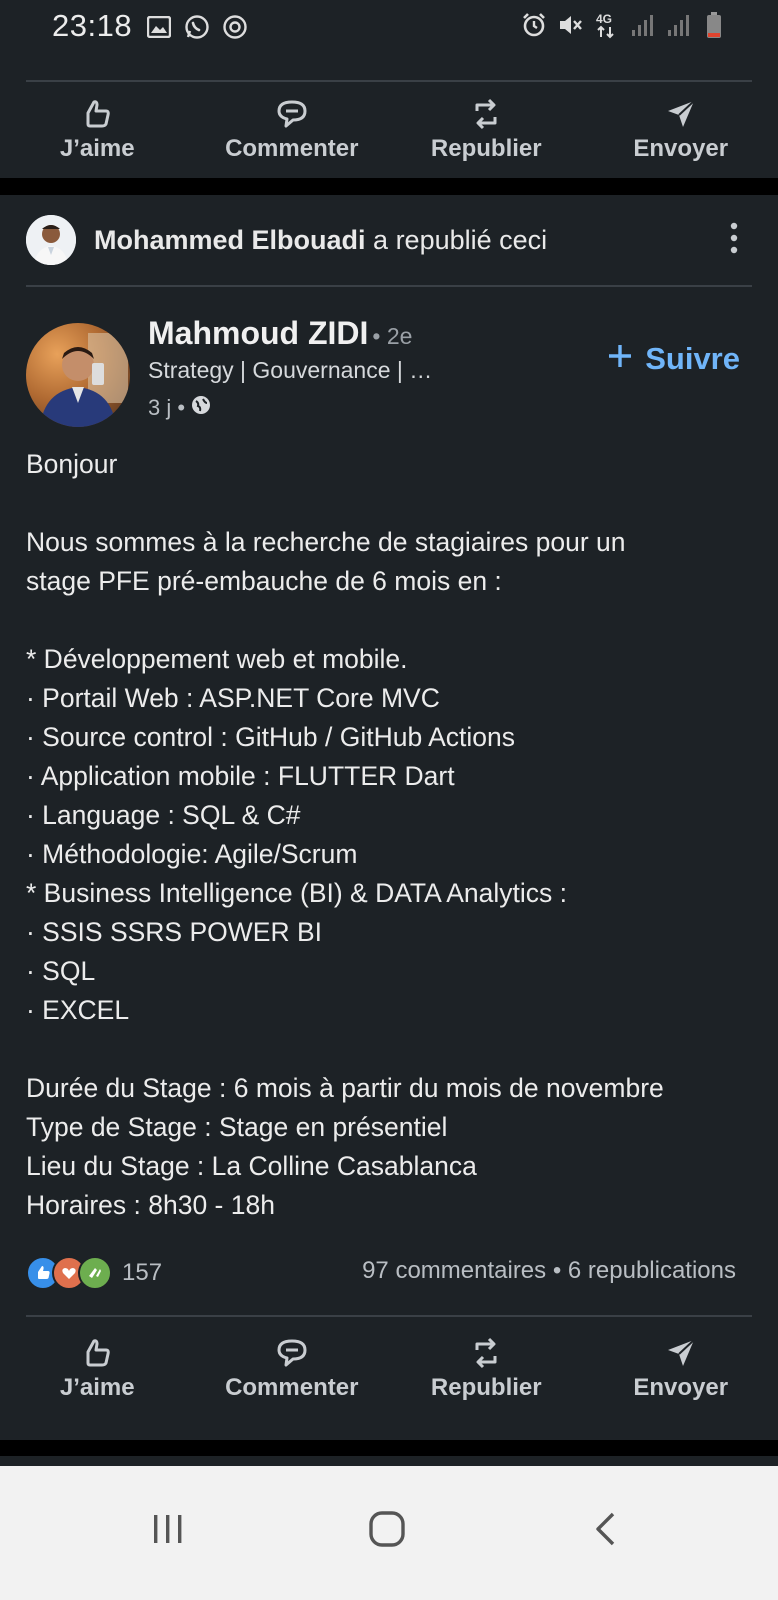  I want to click on recent-apps-icon, so click(168, 1529).